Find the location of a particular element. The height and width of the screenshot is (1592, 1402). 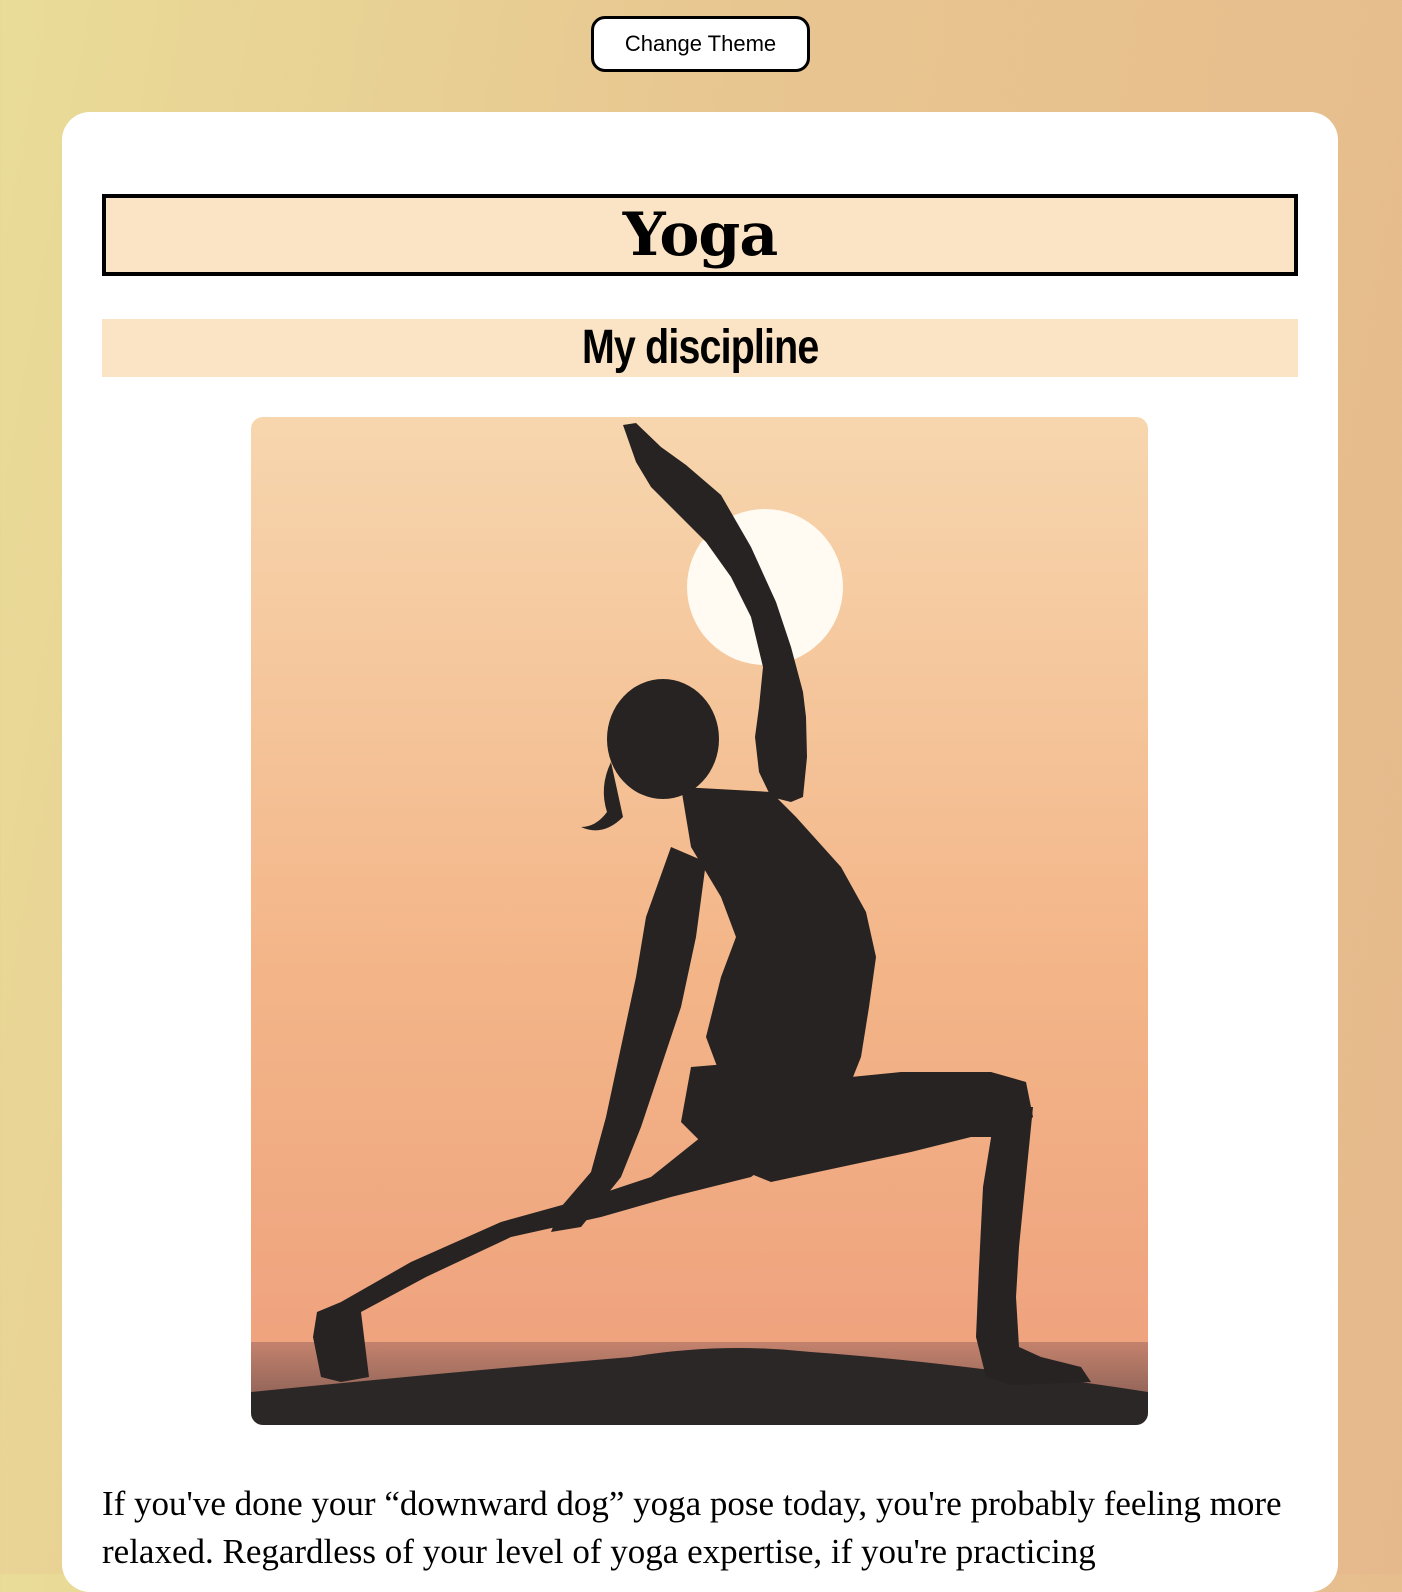

section-subtitle: My discipline is located at coordinates (700, 348).